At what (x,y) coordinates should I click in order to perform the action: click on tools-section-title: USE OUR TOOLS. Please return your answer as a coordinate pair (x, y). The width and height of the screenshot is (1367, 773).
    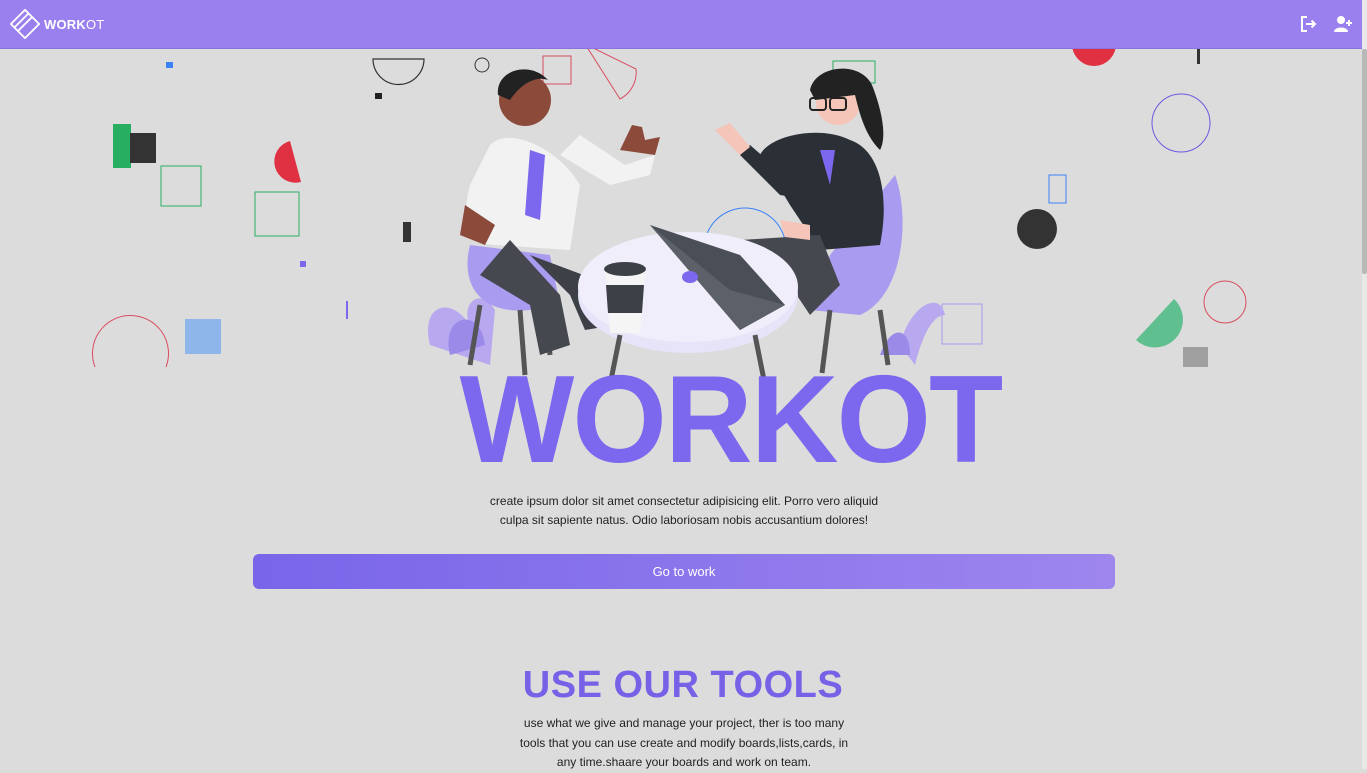
    Looking at the image, I should click on (683, 685).